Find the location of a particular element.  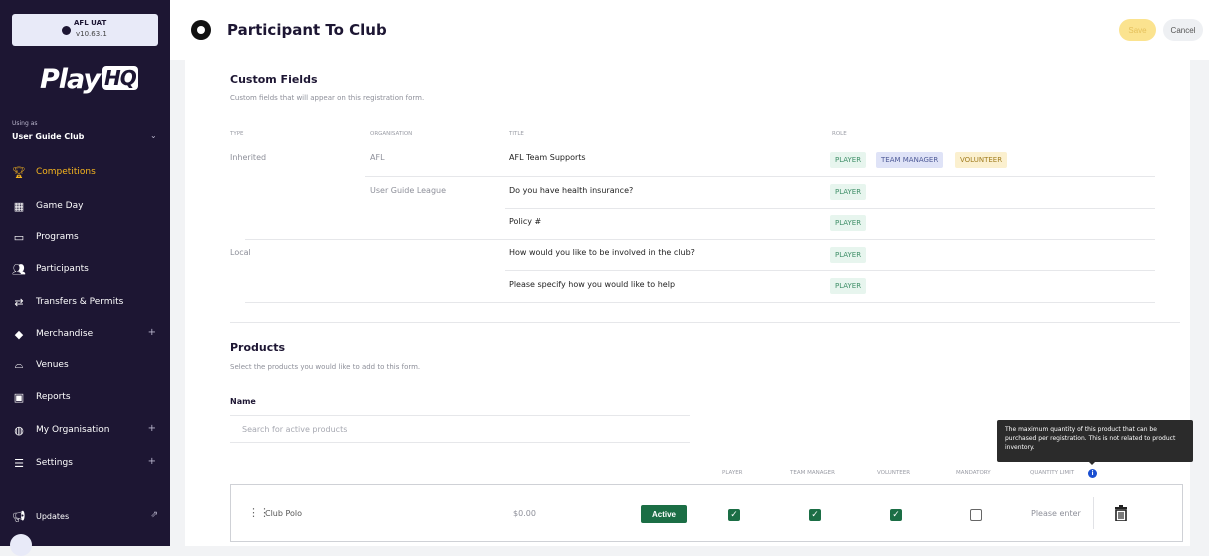

nav-item-merchandise: ◆ Merchandise + is located at coordinates (87, 334).